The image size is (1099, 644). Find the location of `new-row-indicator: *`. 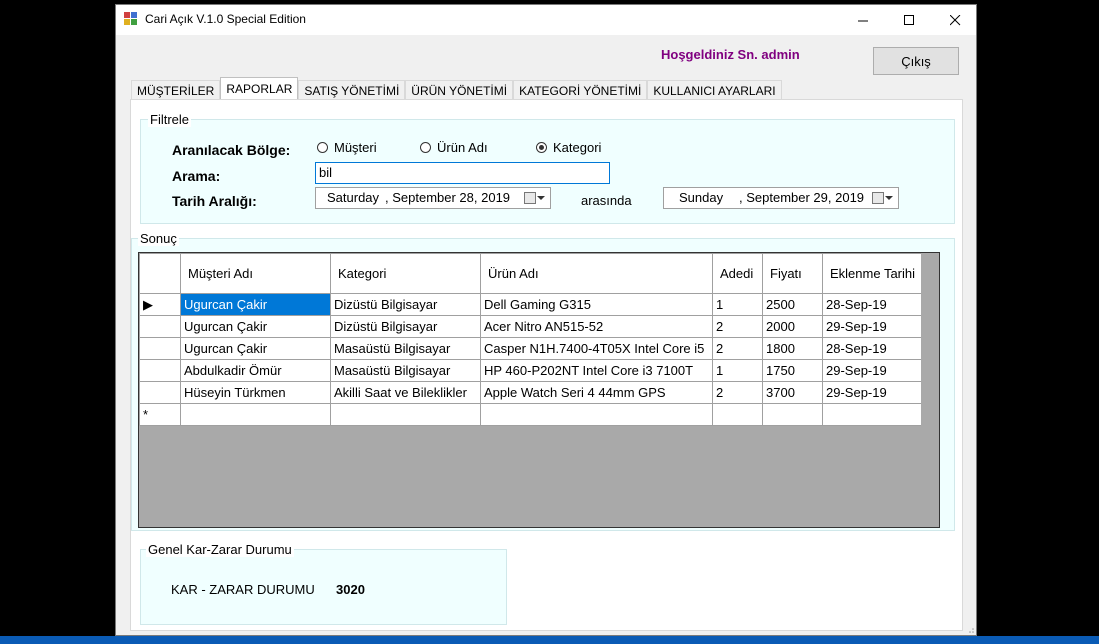

new-row-indicator: * is located at coordinates (160, 414).